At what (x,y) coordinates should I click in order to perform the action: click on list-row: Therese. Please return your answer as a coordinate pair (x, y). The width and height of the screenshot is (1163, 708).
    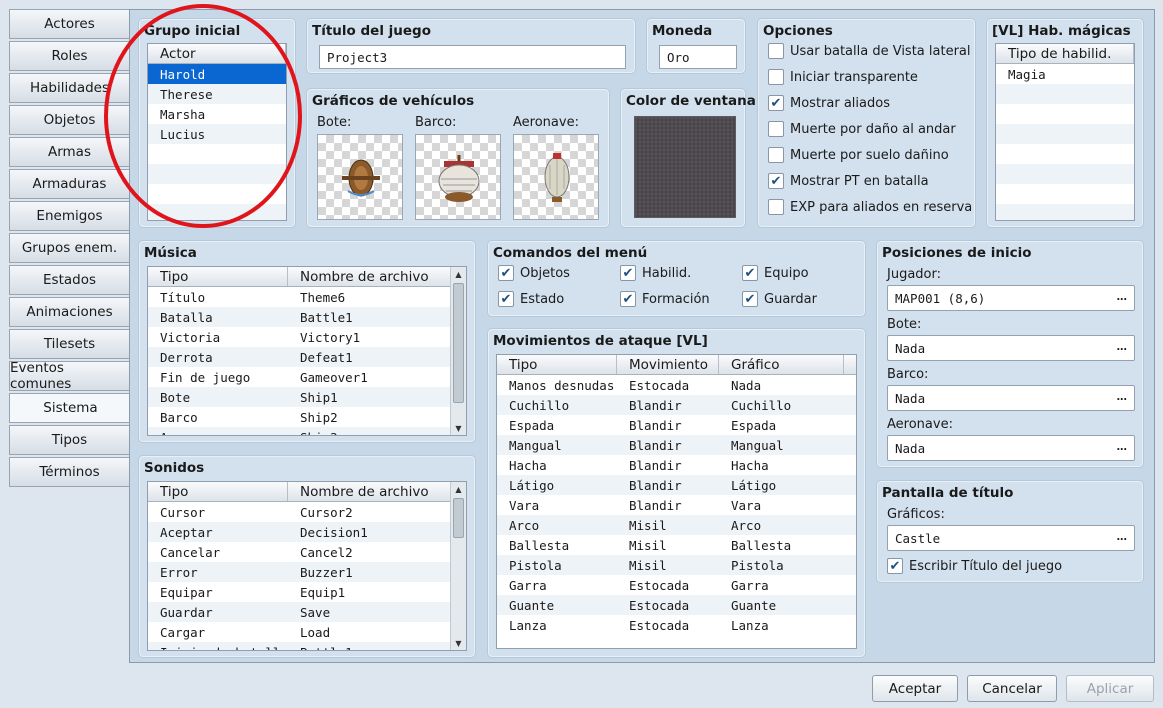
    Looking at the image, I should click on (217, 94).